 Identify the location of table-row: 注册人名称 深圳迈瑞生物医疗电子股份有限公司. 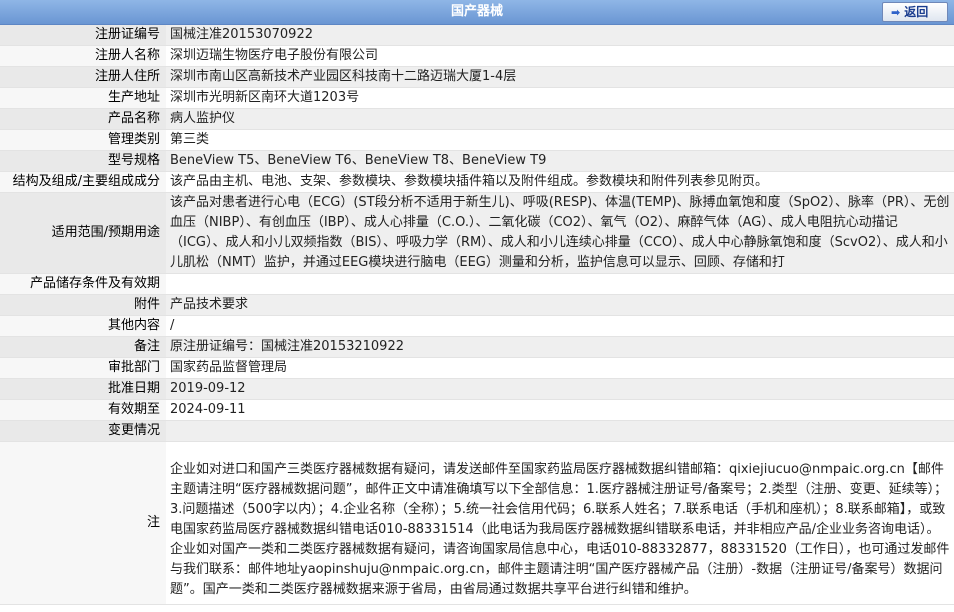
(477, 56).